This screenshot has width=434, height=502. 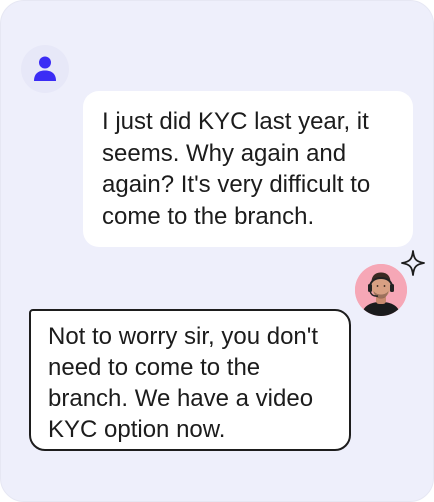 I want to click on agent-avatar, so click(x=381, y=290).